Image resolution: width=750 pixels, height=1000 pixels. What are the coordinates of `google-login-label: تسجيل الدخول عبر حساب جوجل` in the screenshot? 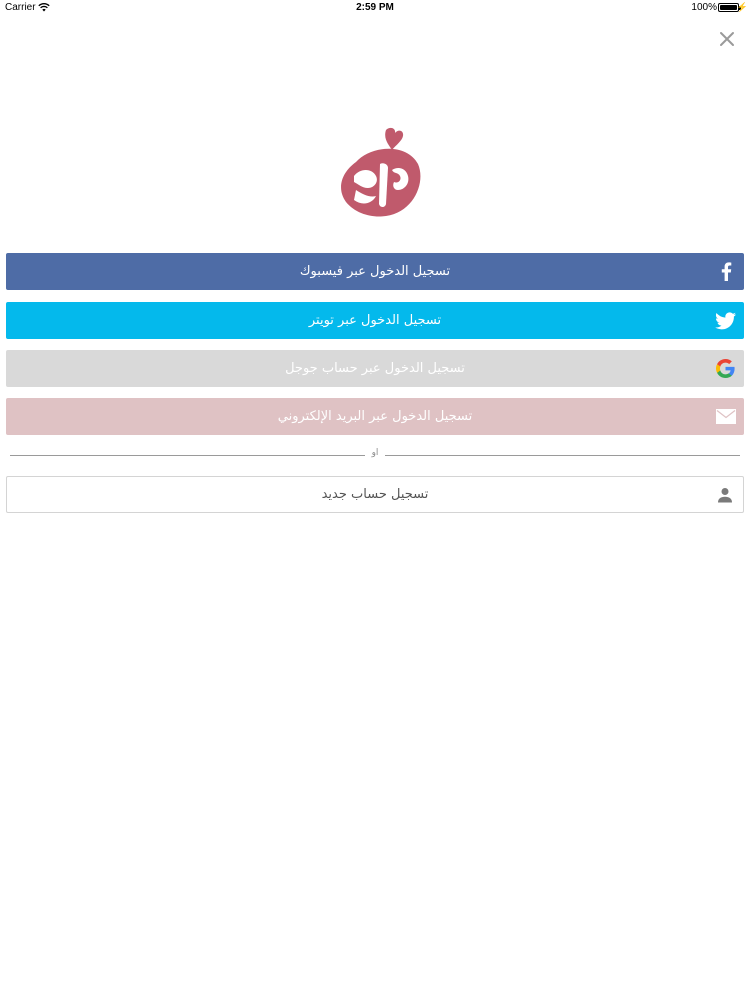 It's located at (375, 368).